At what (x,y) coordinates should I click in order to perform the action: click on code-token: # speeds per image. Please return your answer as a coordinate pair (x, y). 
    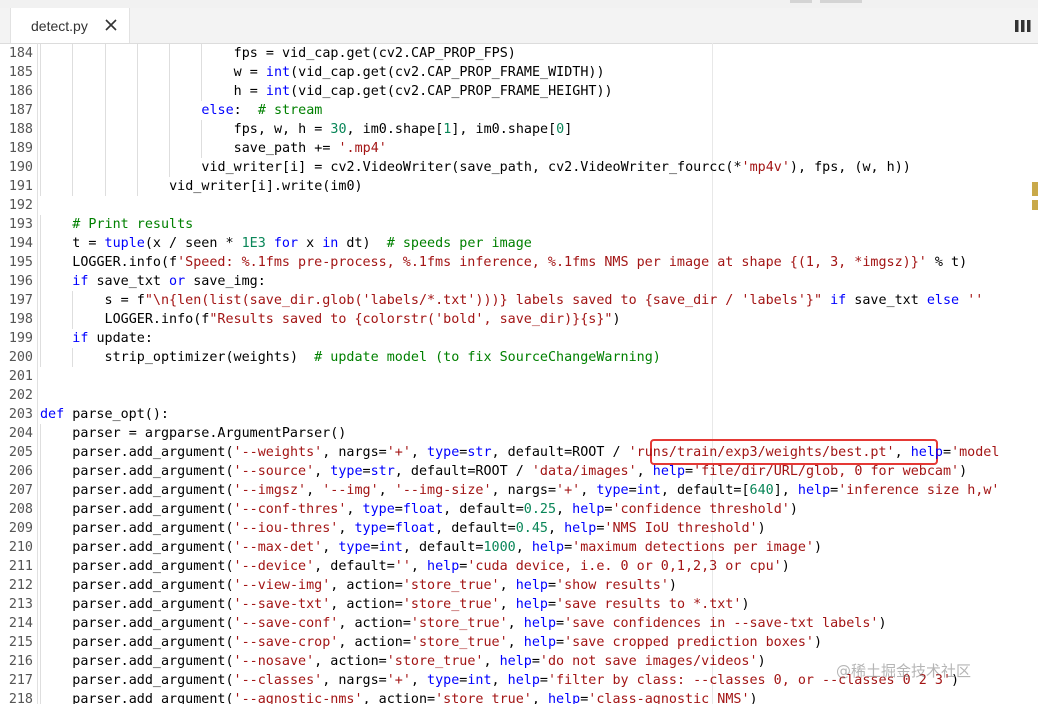
    Looking at the image, I should click on (459, 243).